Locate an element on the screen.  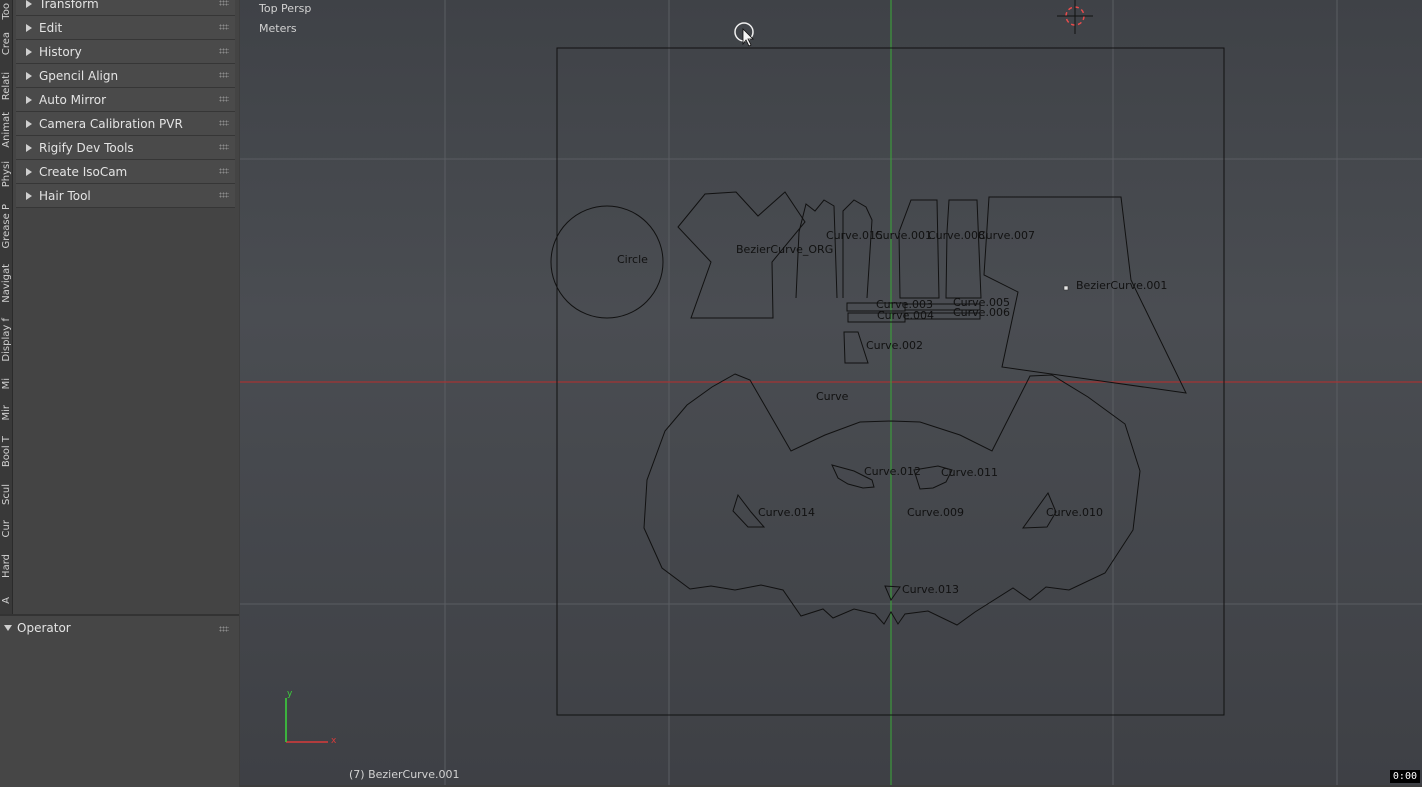
label-curve-001: Curve.001 is located at coordinates (903, 235).